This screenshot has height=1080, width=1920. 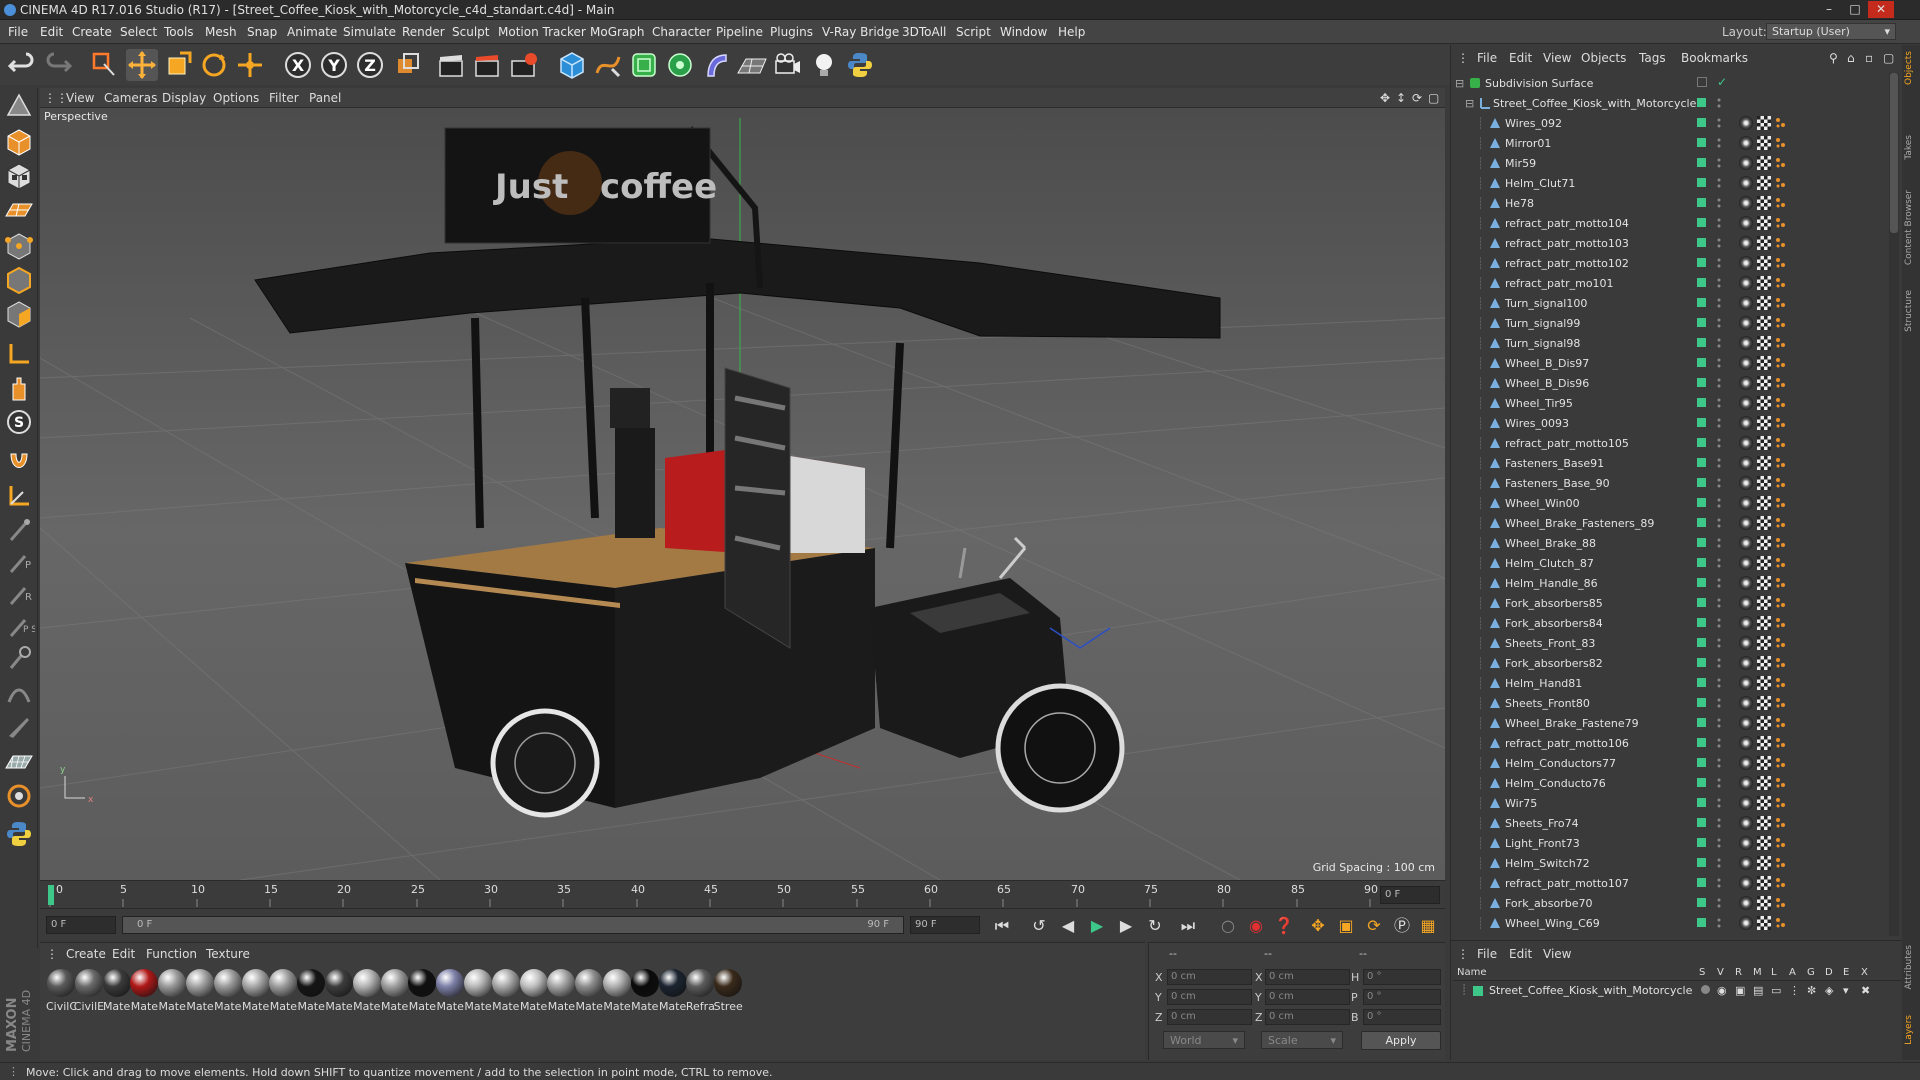 What do you see at coordinates (19, 658) in the screenshot?
I see `brush-tool-5-button` at bounding box center [19, 658].